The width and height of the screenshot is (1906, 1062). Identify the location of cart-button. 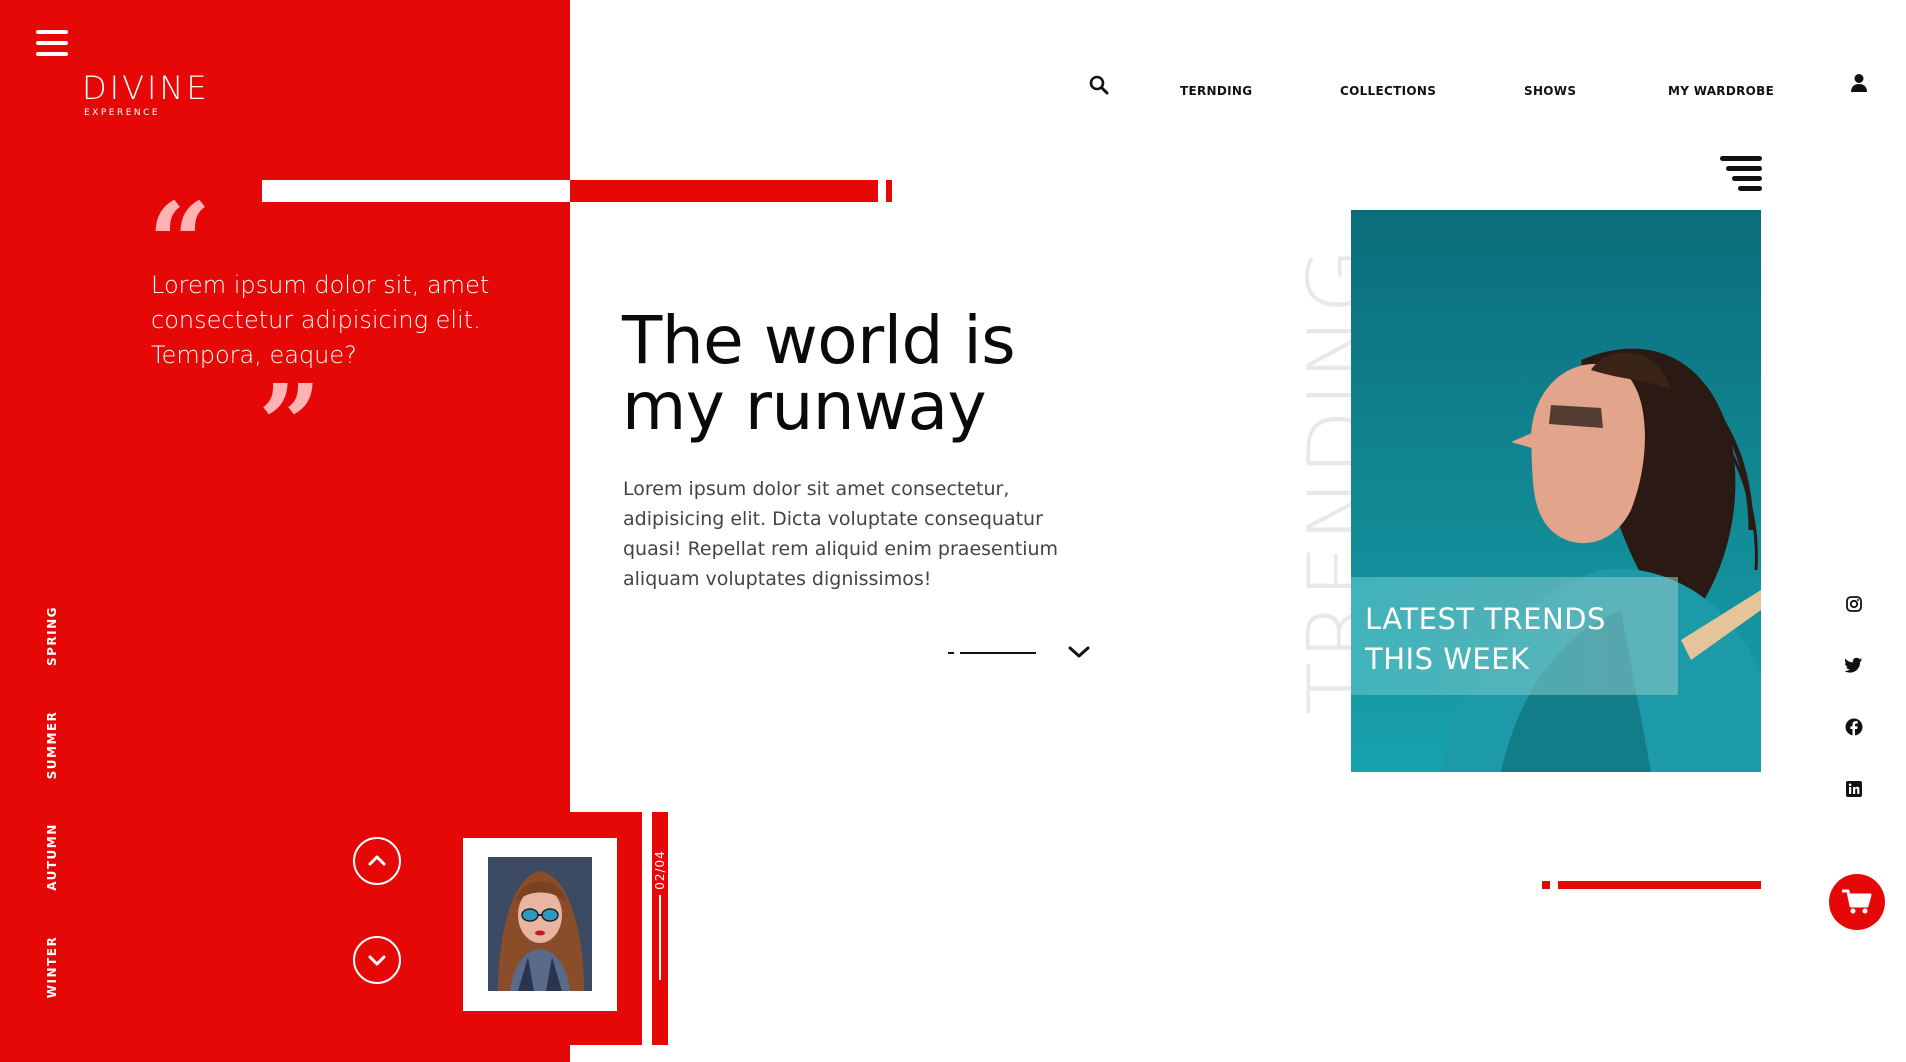
(1857, 902).